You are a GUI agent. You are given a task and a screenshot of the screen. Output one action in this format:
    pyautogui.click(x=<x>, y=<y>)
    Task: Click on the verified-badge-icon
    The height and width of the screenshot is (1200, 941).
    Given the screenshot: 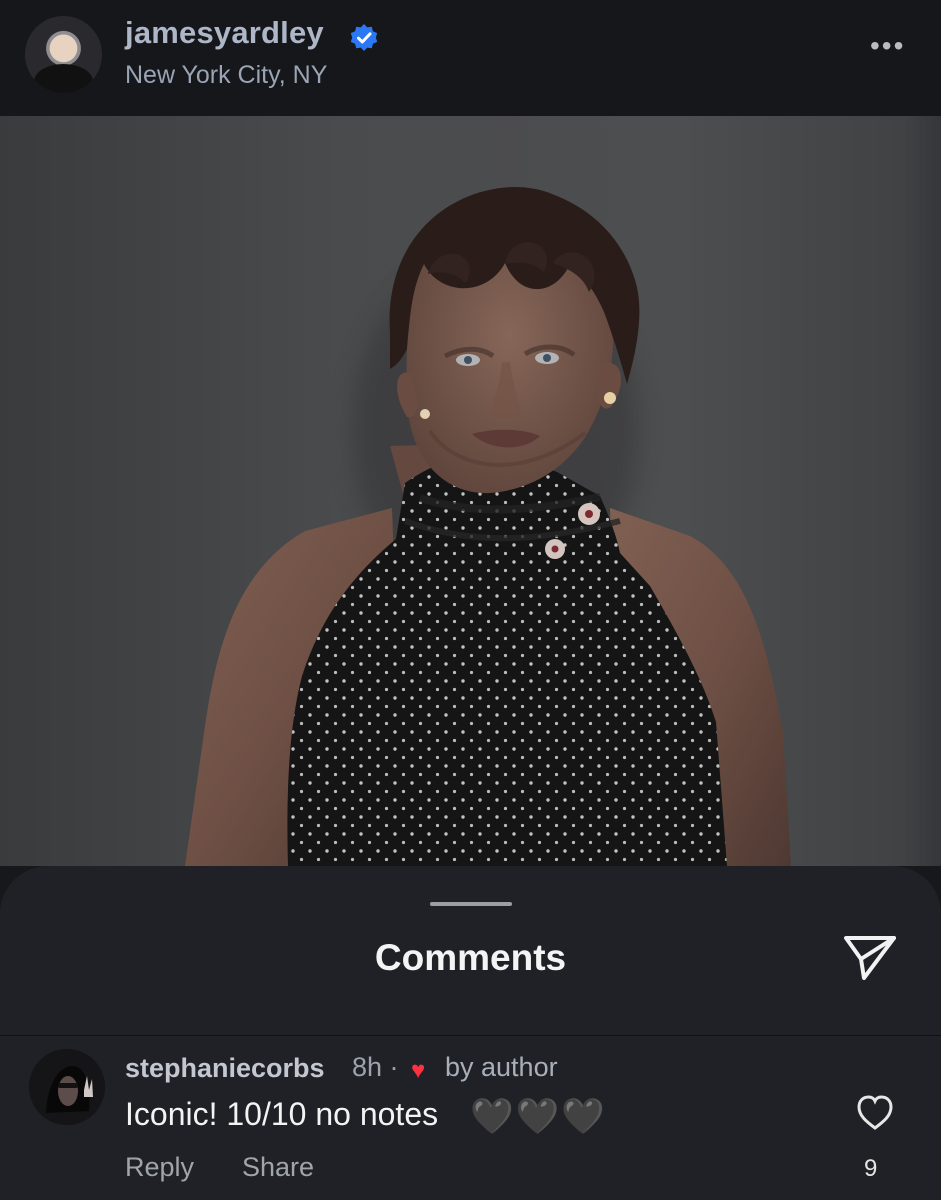 What is the action you would take?
    pyautogui.click(x=364, y=37)
    